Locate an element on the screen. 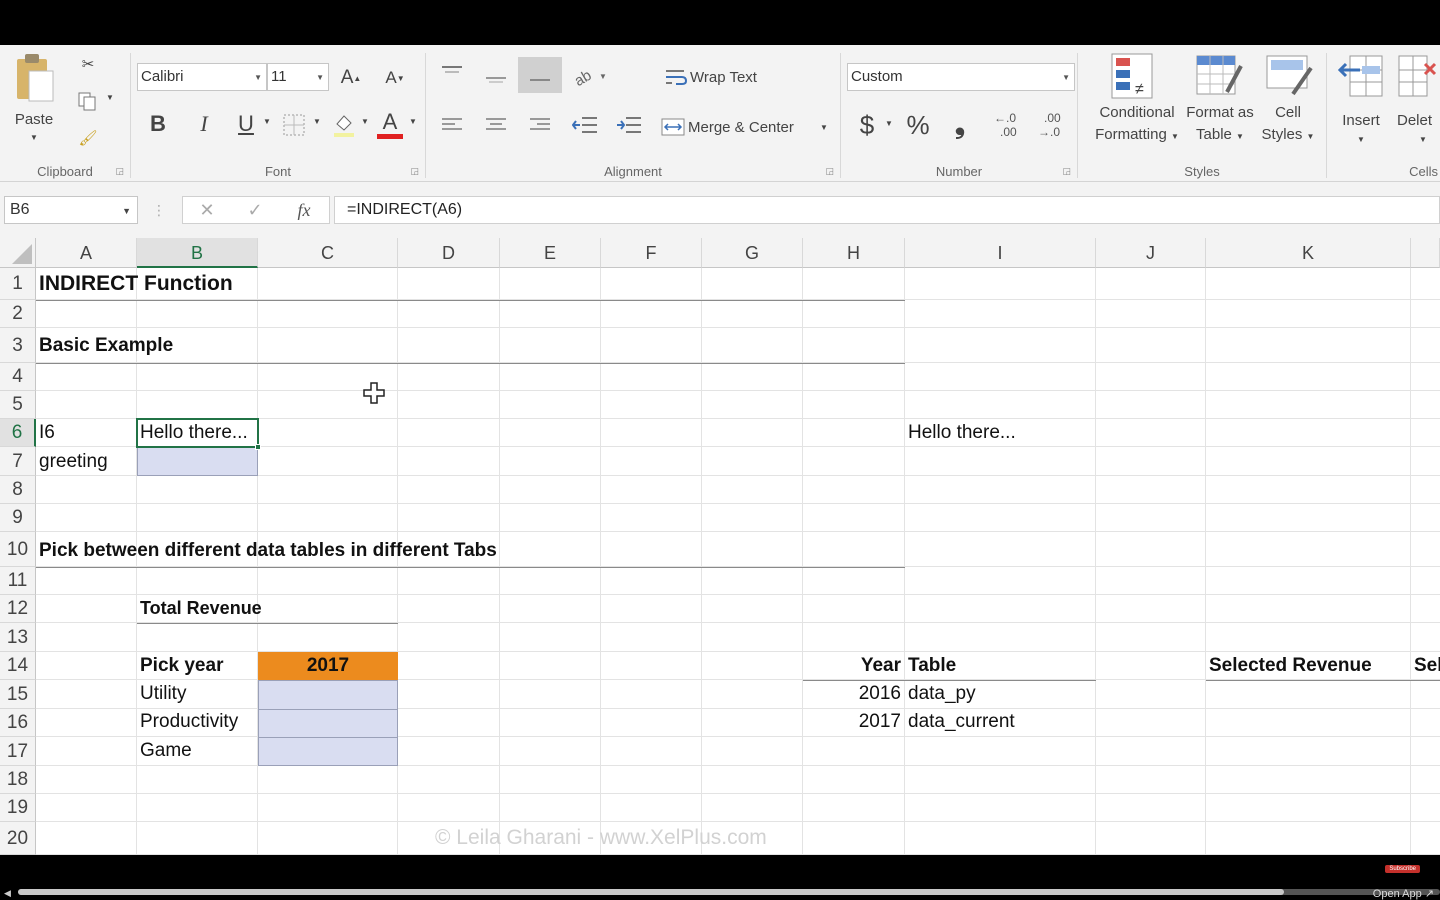 The height and width of the screenshot is (900, 1440). align-bottom-icon is located at coordinates (540, 75).